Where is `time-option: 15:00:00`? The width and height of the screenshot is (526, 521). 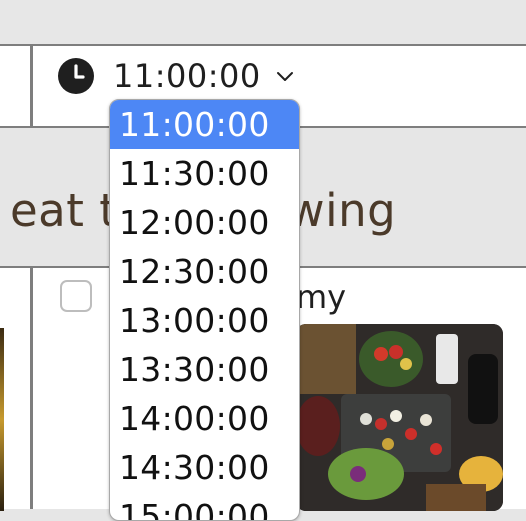
time-option: 15:00:00 is located at coordinates (204, 506).